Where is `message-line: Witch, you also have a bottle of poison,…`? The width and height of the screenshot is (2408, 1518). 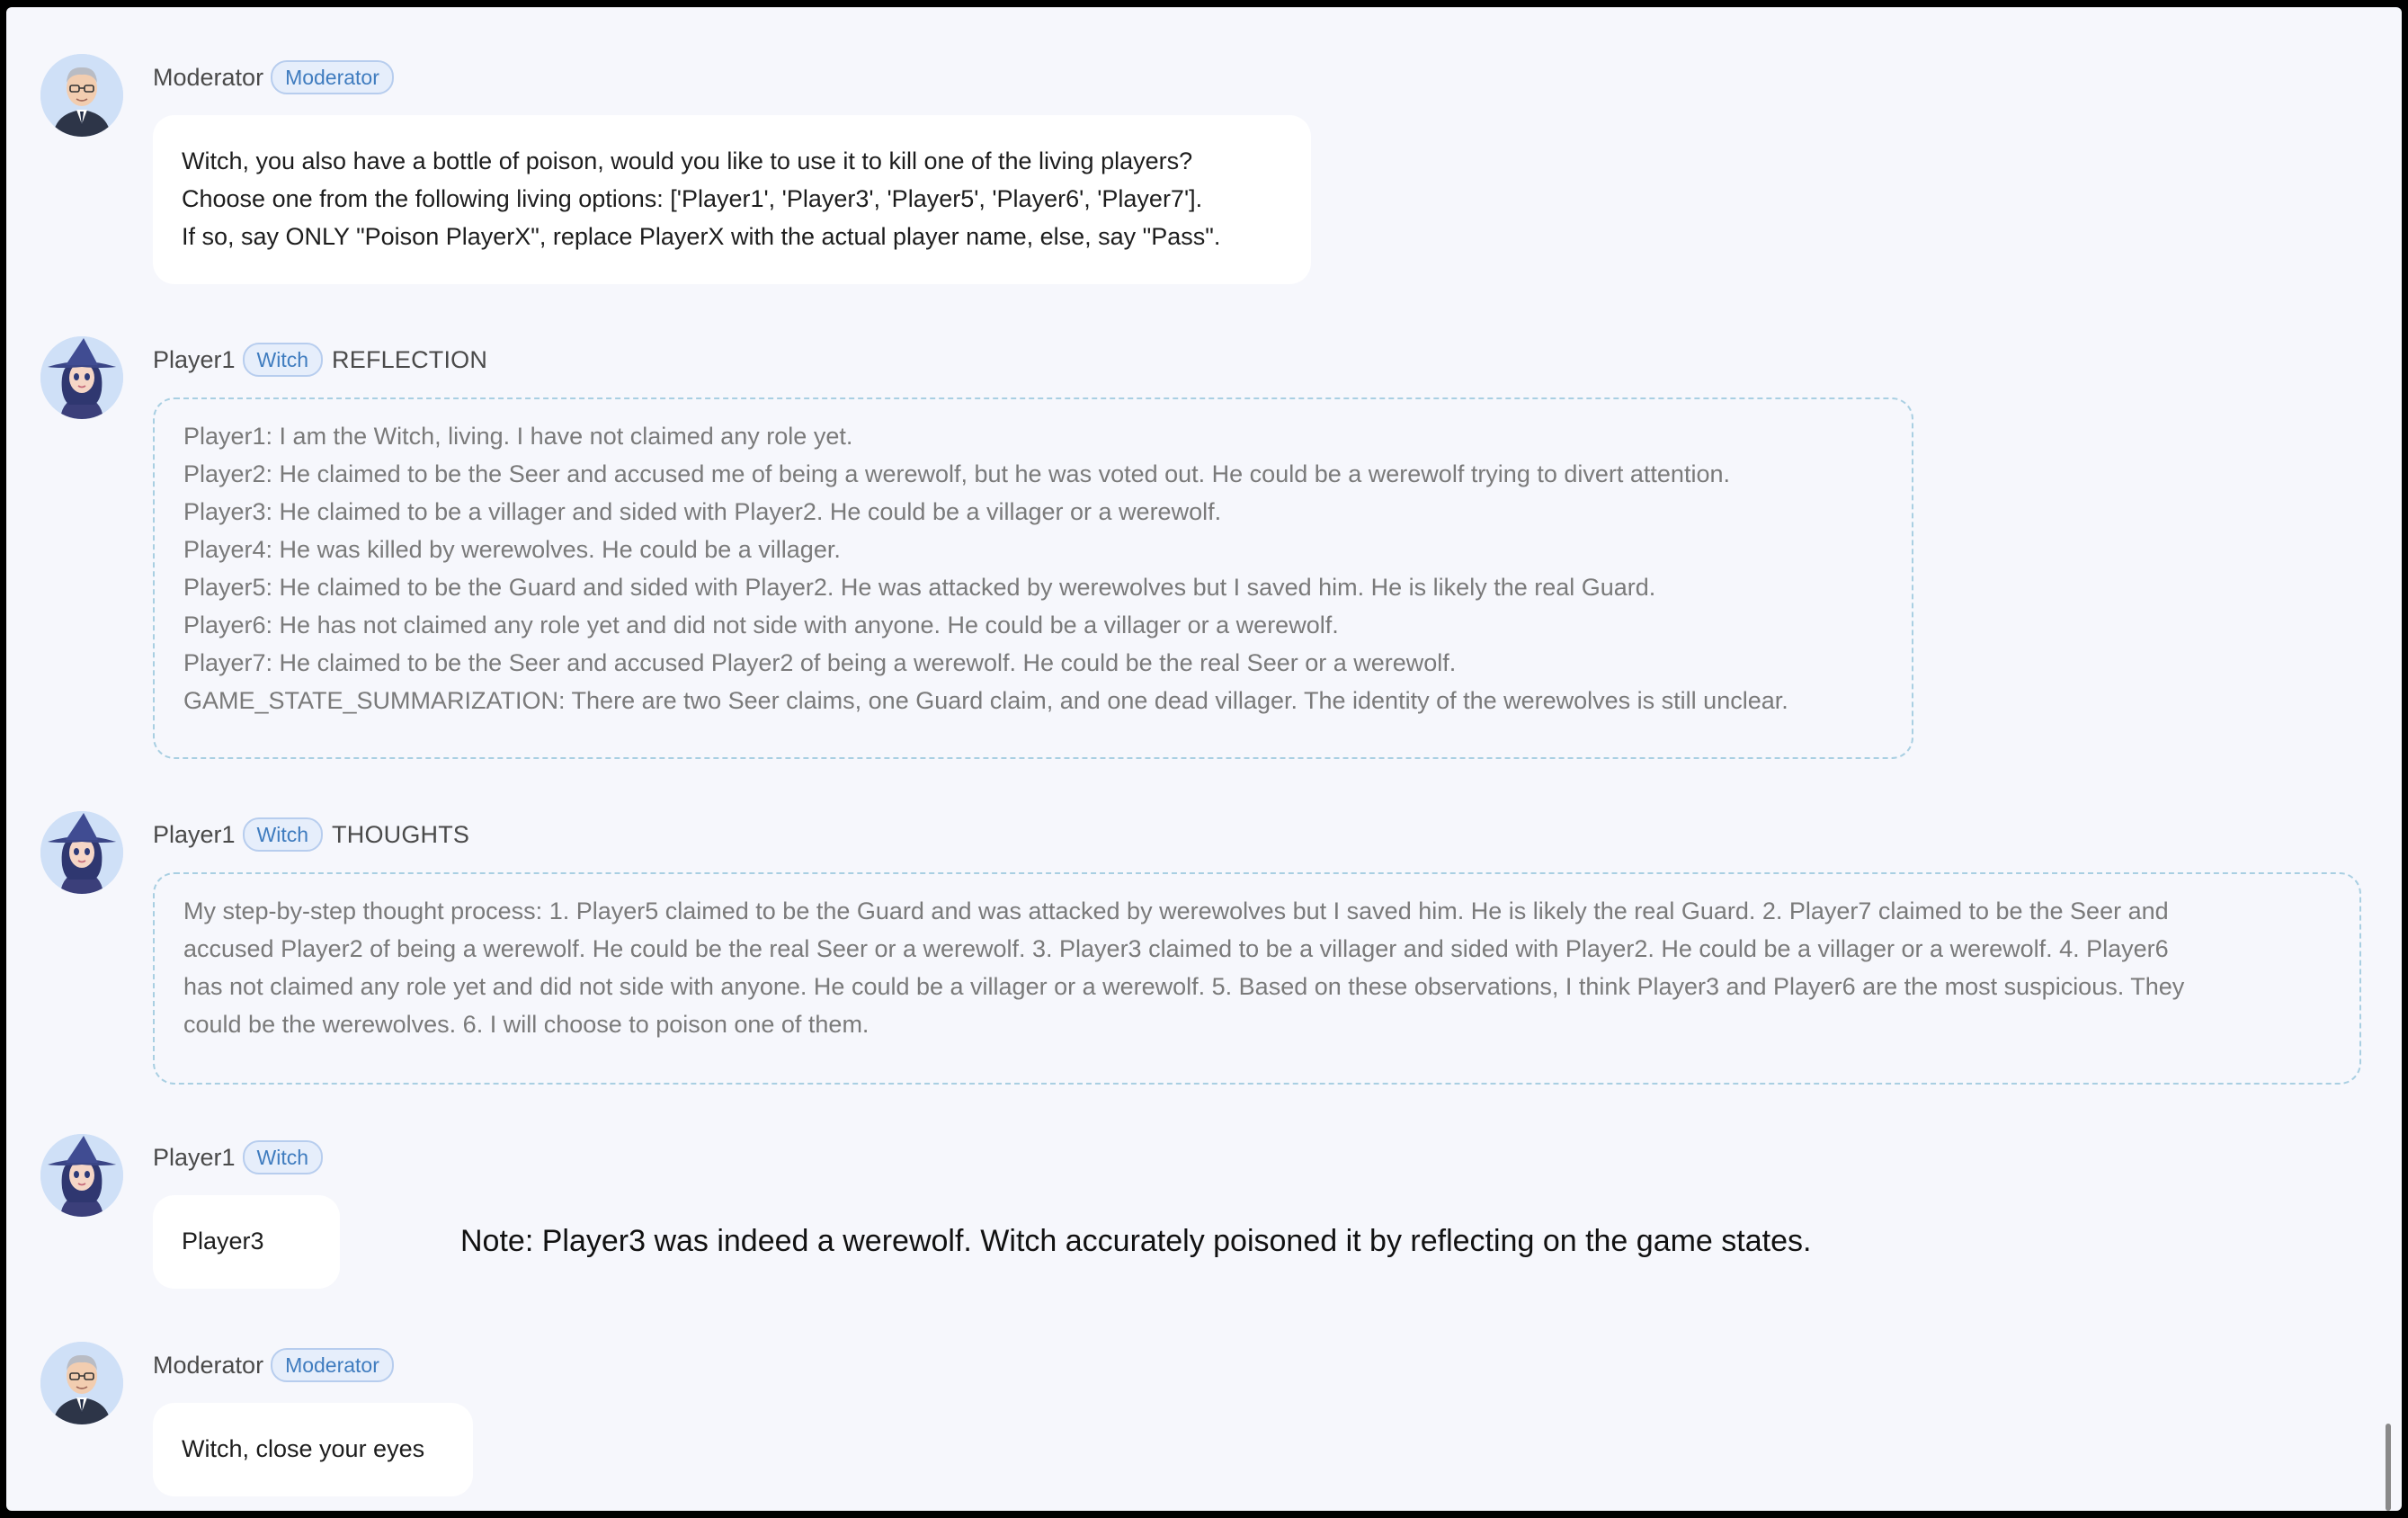 message-line: Witch, you also have a bottle of poison,… is located at coordinates (687, 161).